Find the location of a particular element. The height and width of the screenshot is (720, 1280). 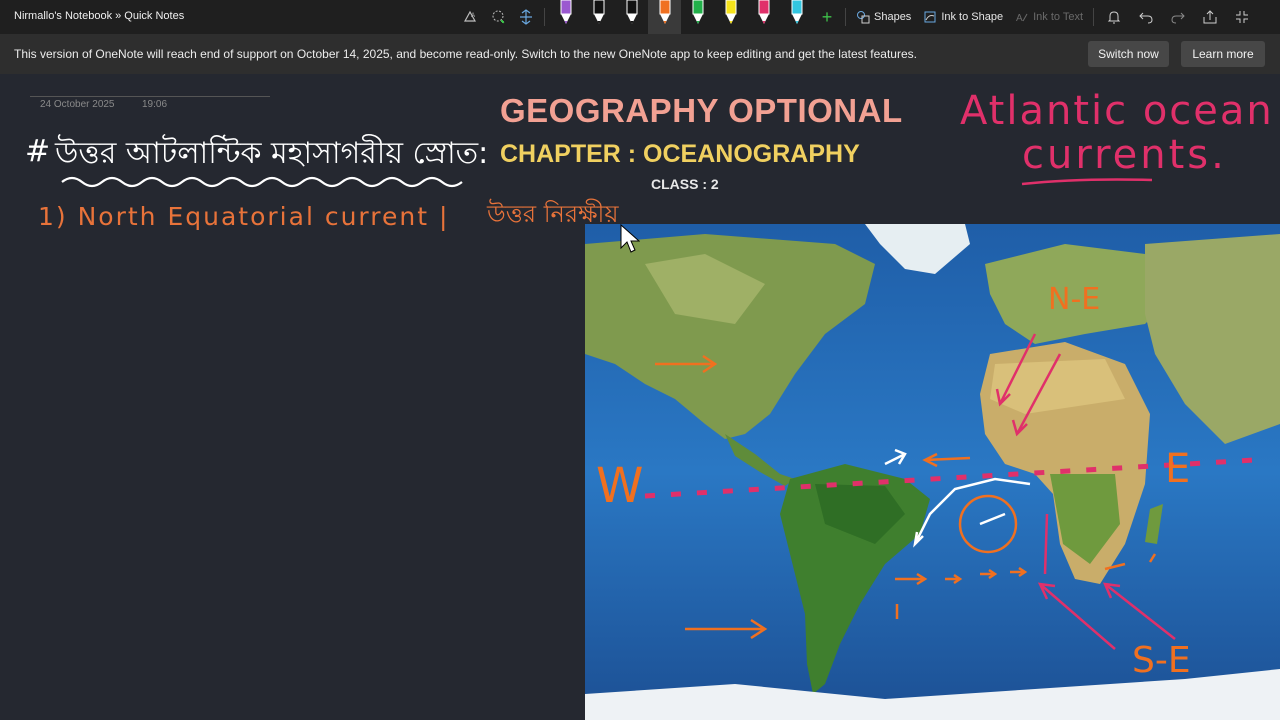

ink-to-shape-icon is located at coordinates (930, 17).